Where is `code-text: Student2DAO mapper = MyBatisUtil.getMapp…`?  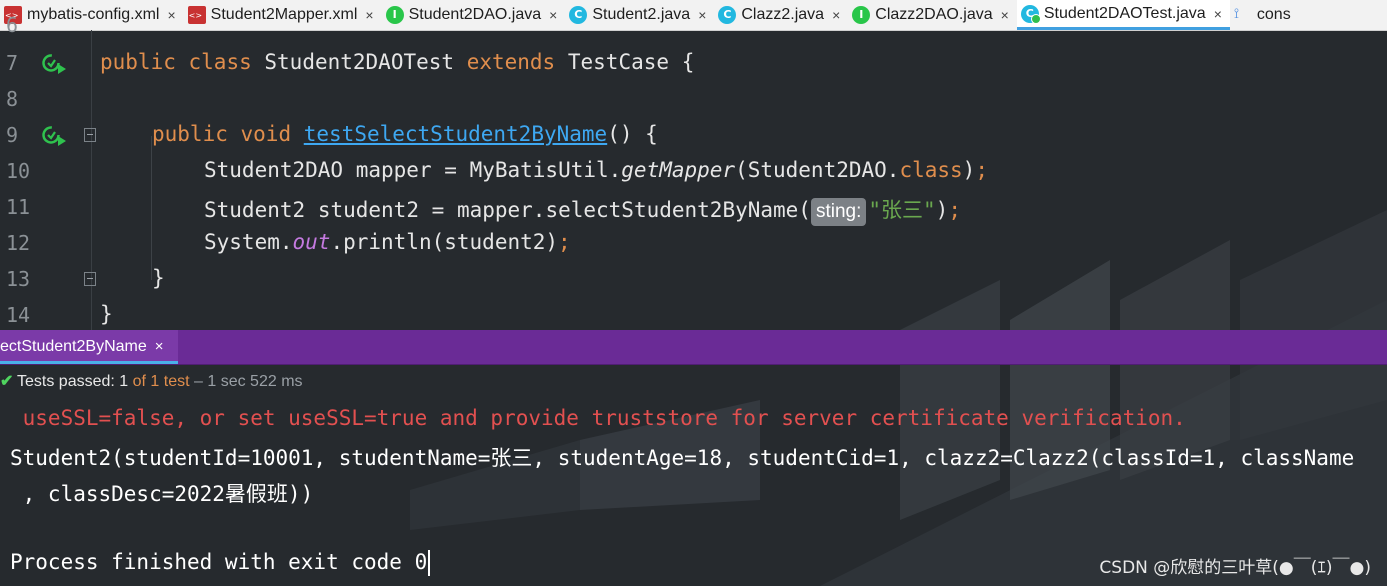
code-text: Student2DAO mapper = MyBatisUtil.getMapp… is located at coordinates (596, 170).